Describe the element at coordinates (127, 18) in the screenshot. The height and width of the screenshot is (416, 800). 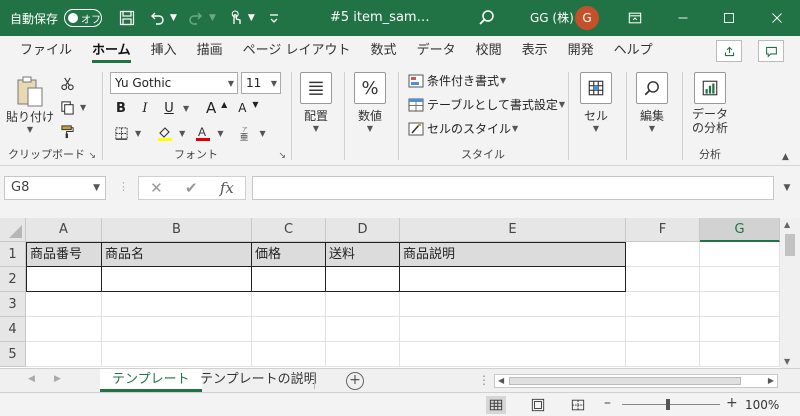
I see `save-icon` at that location.